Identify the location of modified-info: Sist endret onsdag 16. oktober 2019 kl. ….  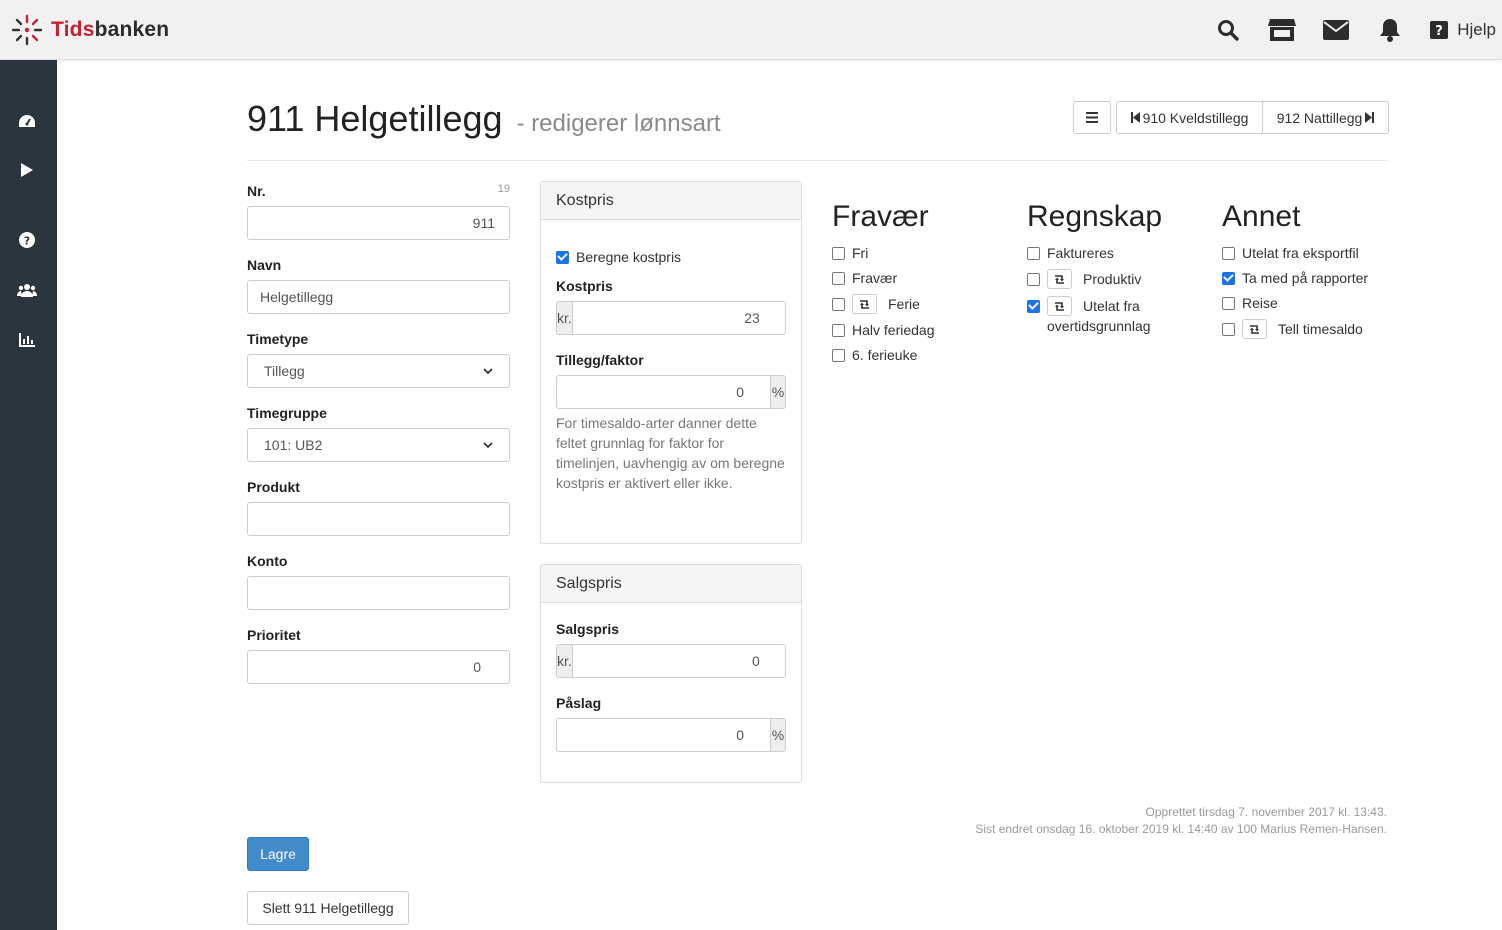
(1181, 829).